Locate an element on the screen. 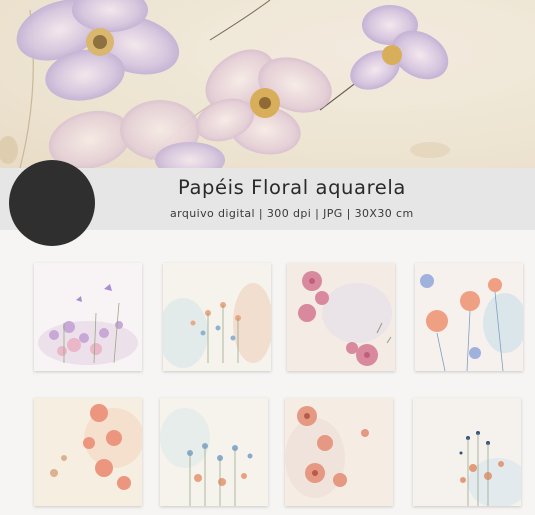 This screenshot has height=515, width=535. thumbnail-coral-poppies is located at coordinates (469, 317).